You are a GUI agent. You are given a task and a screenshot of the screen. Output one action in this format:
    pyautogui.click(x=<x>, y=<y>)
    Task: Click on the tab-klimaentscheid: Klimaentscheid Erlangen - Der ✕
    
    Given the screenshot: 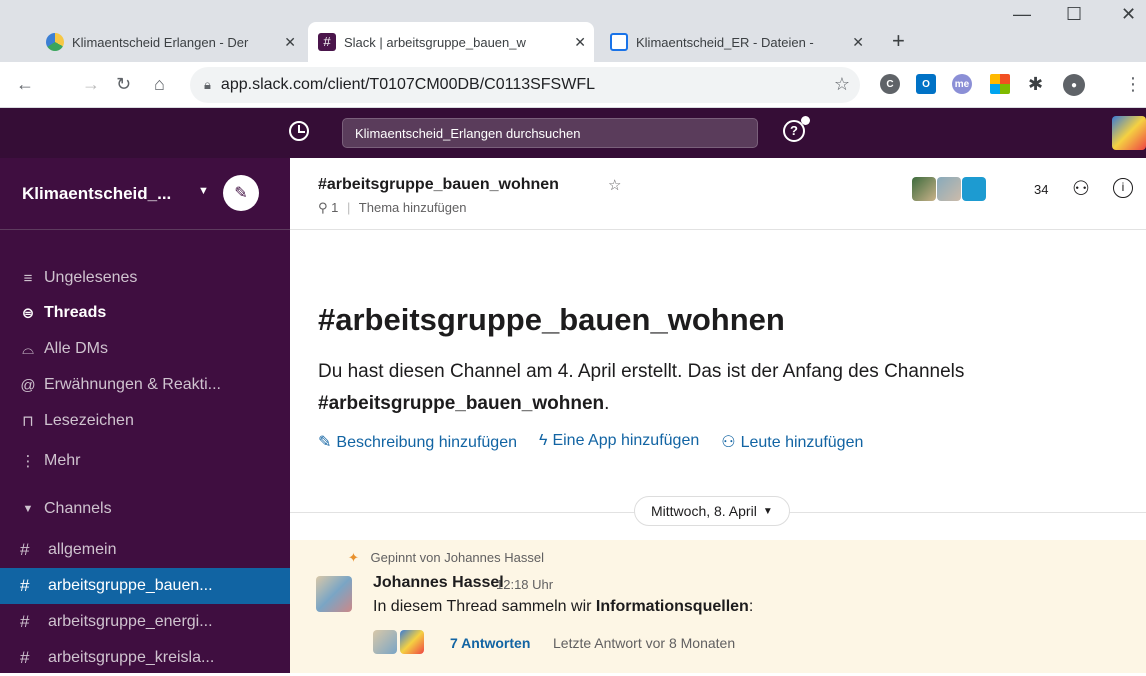 What is the action you would take?
    pyautogui.click(x=170, y=42)
    